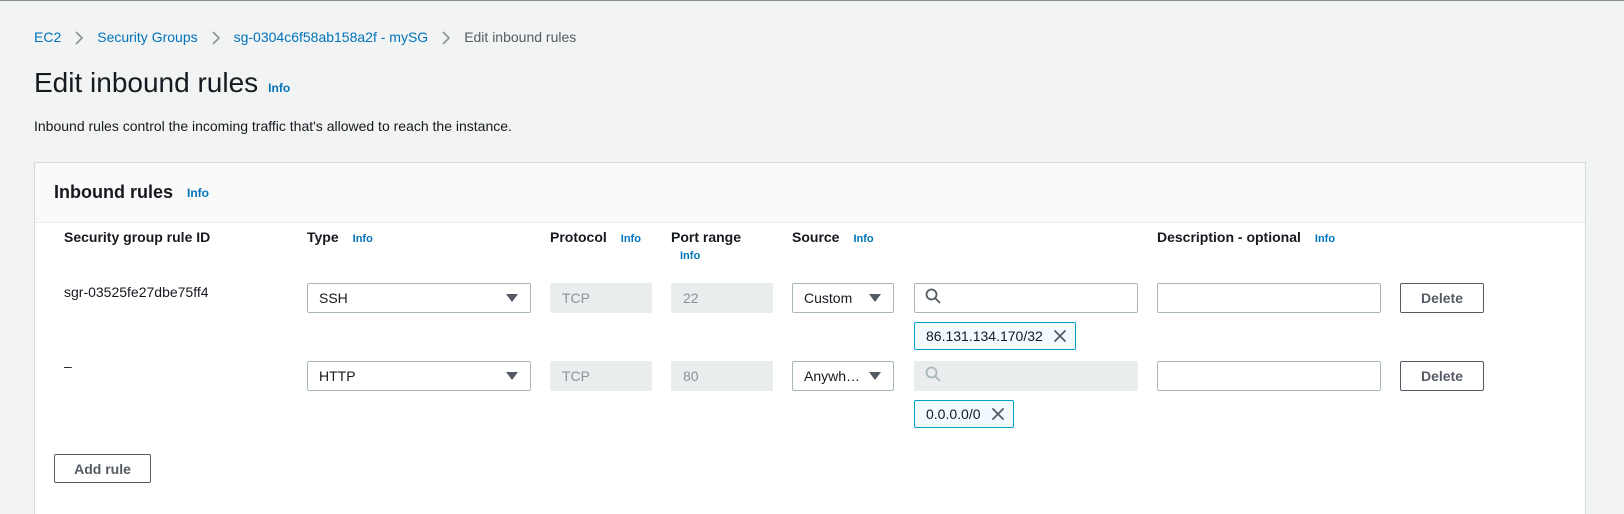 The image size is (1624, 514). Describe the element at coordinates (1229, 237) in the screenshot. I see `column-label: Description - optional` at that location.